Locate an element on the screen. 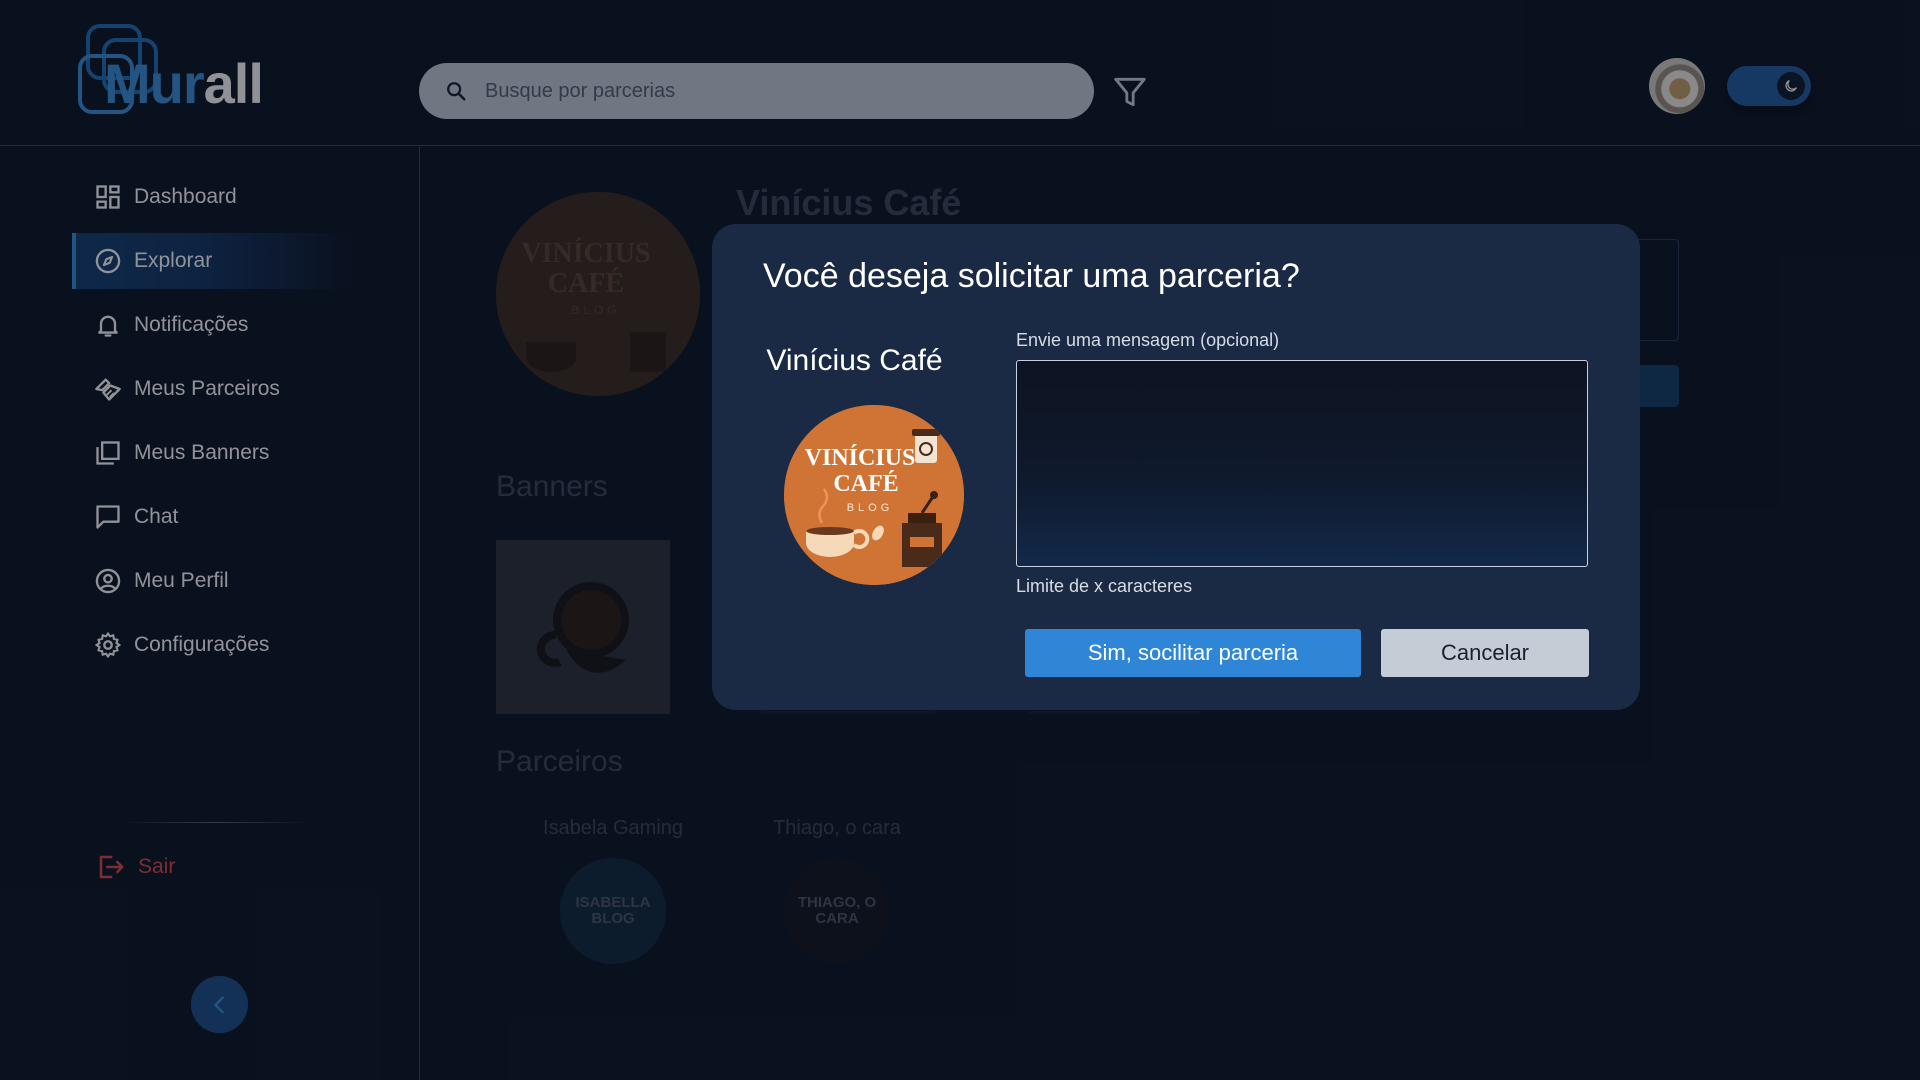 The image size is (1920, 1080). logout-label: Sair is located at coordinates (157, 866).